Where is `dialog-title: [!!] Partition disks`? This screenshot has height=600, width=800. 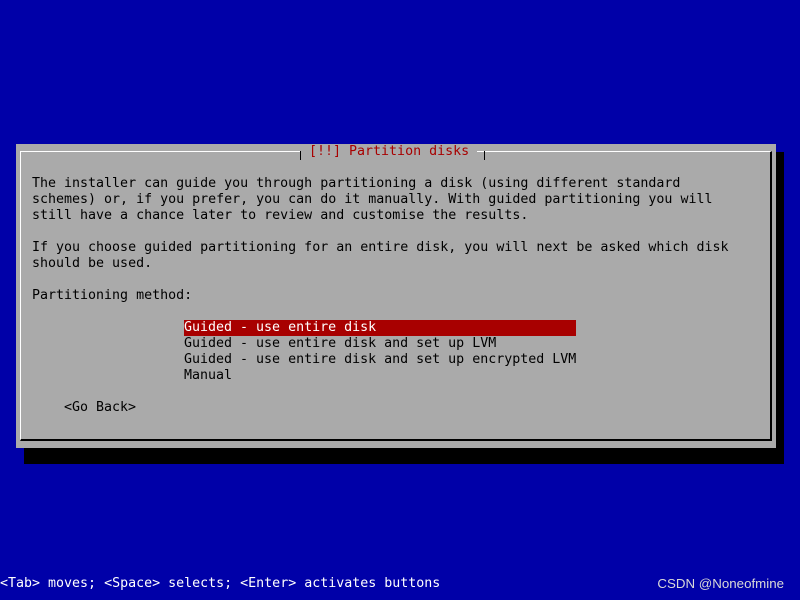
dialog-title: [!!] Partition disks is located at coordinates (389, 152).